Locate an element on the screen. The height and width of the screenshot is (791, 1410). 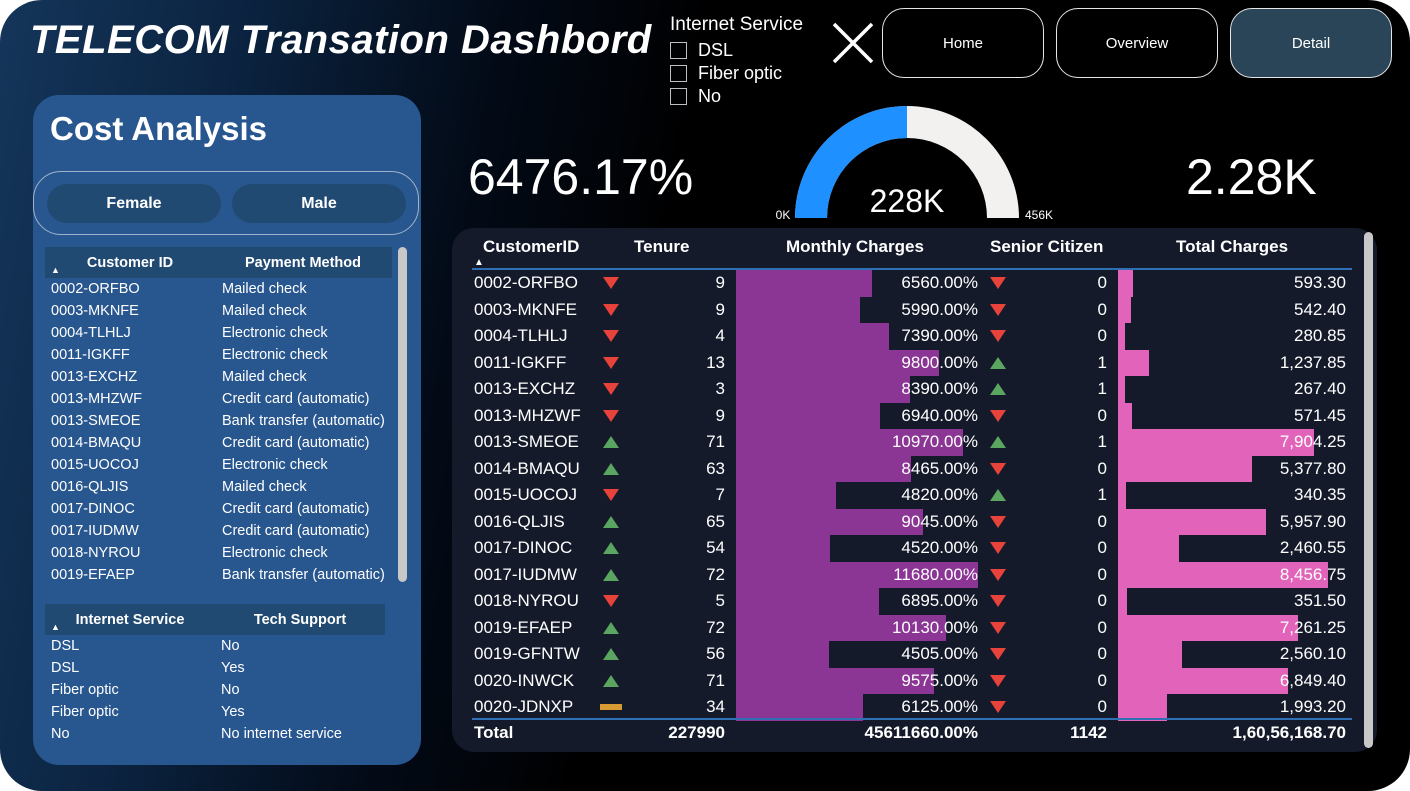
total-charges-cell: 8,456.75 is located at coordinates (1312, 574).